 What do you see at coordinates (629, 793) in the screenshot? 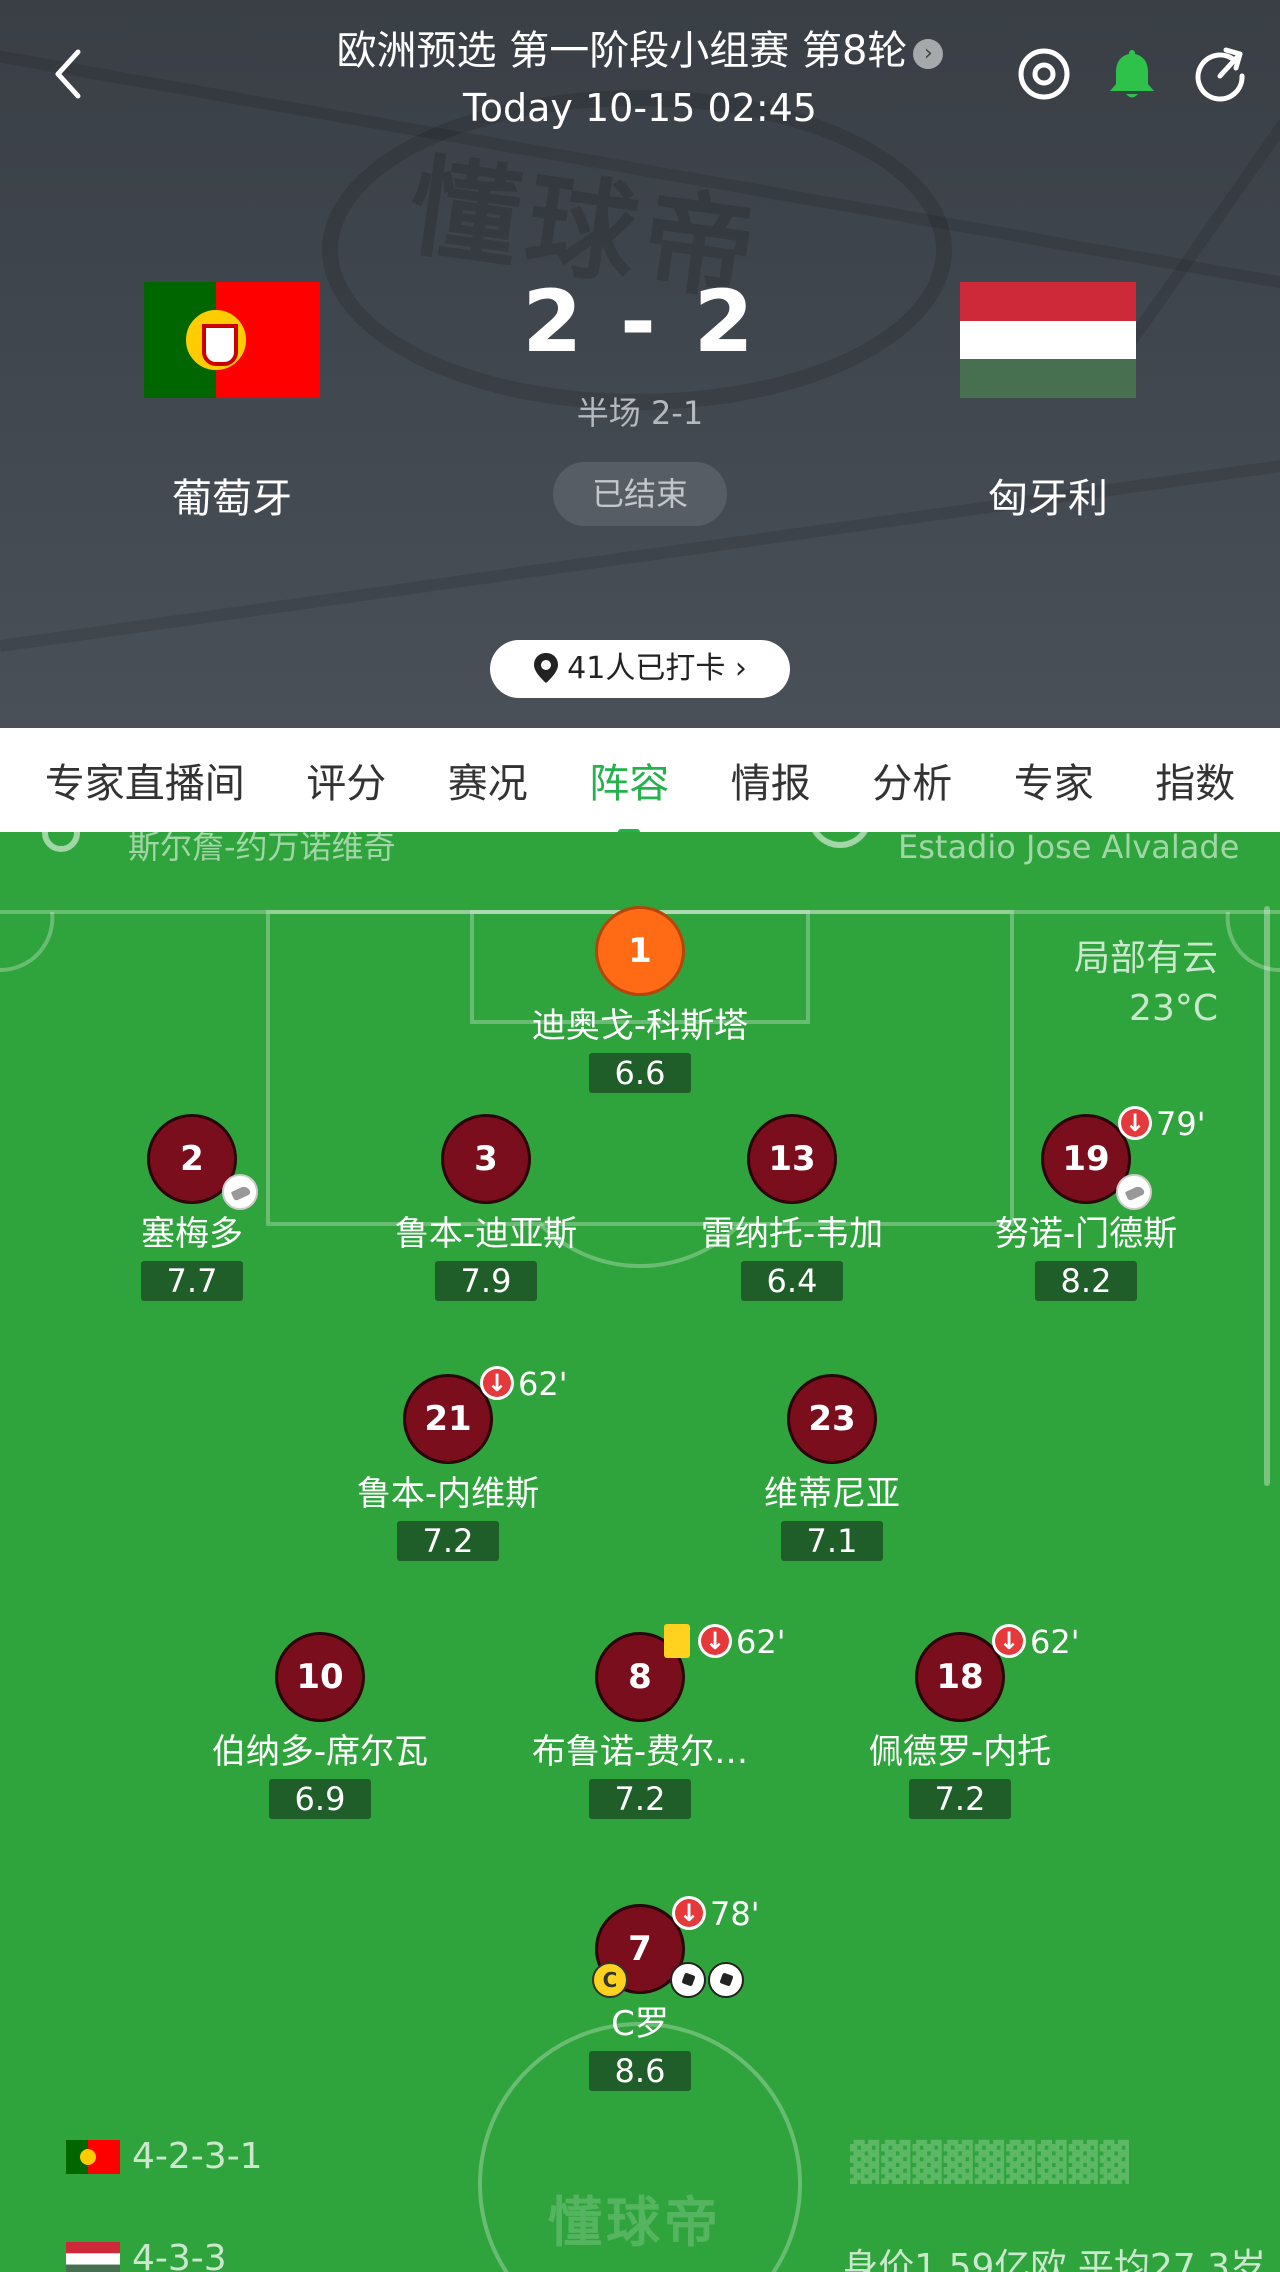
I see `tab-3: 阵容` at bounding box center [629, 793].